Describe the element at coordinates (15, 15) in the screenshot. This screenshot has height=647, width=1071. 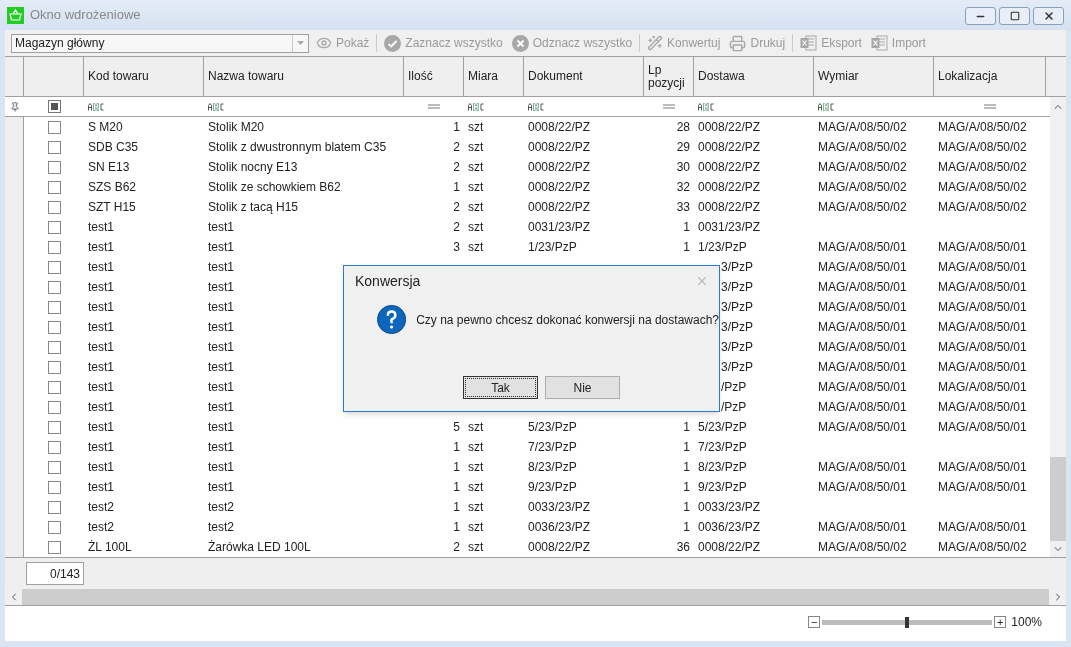
I see `basket-icon` at that location.